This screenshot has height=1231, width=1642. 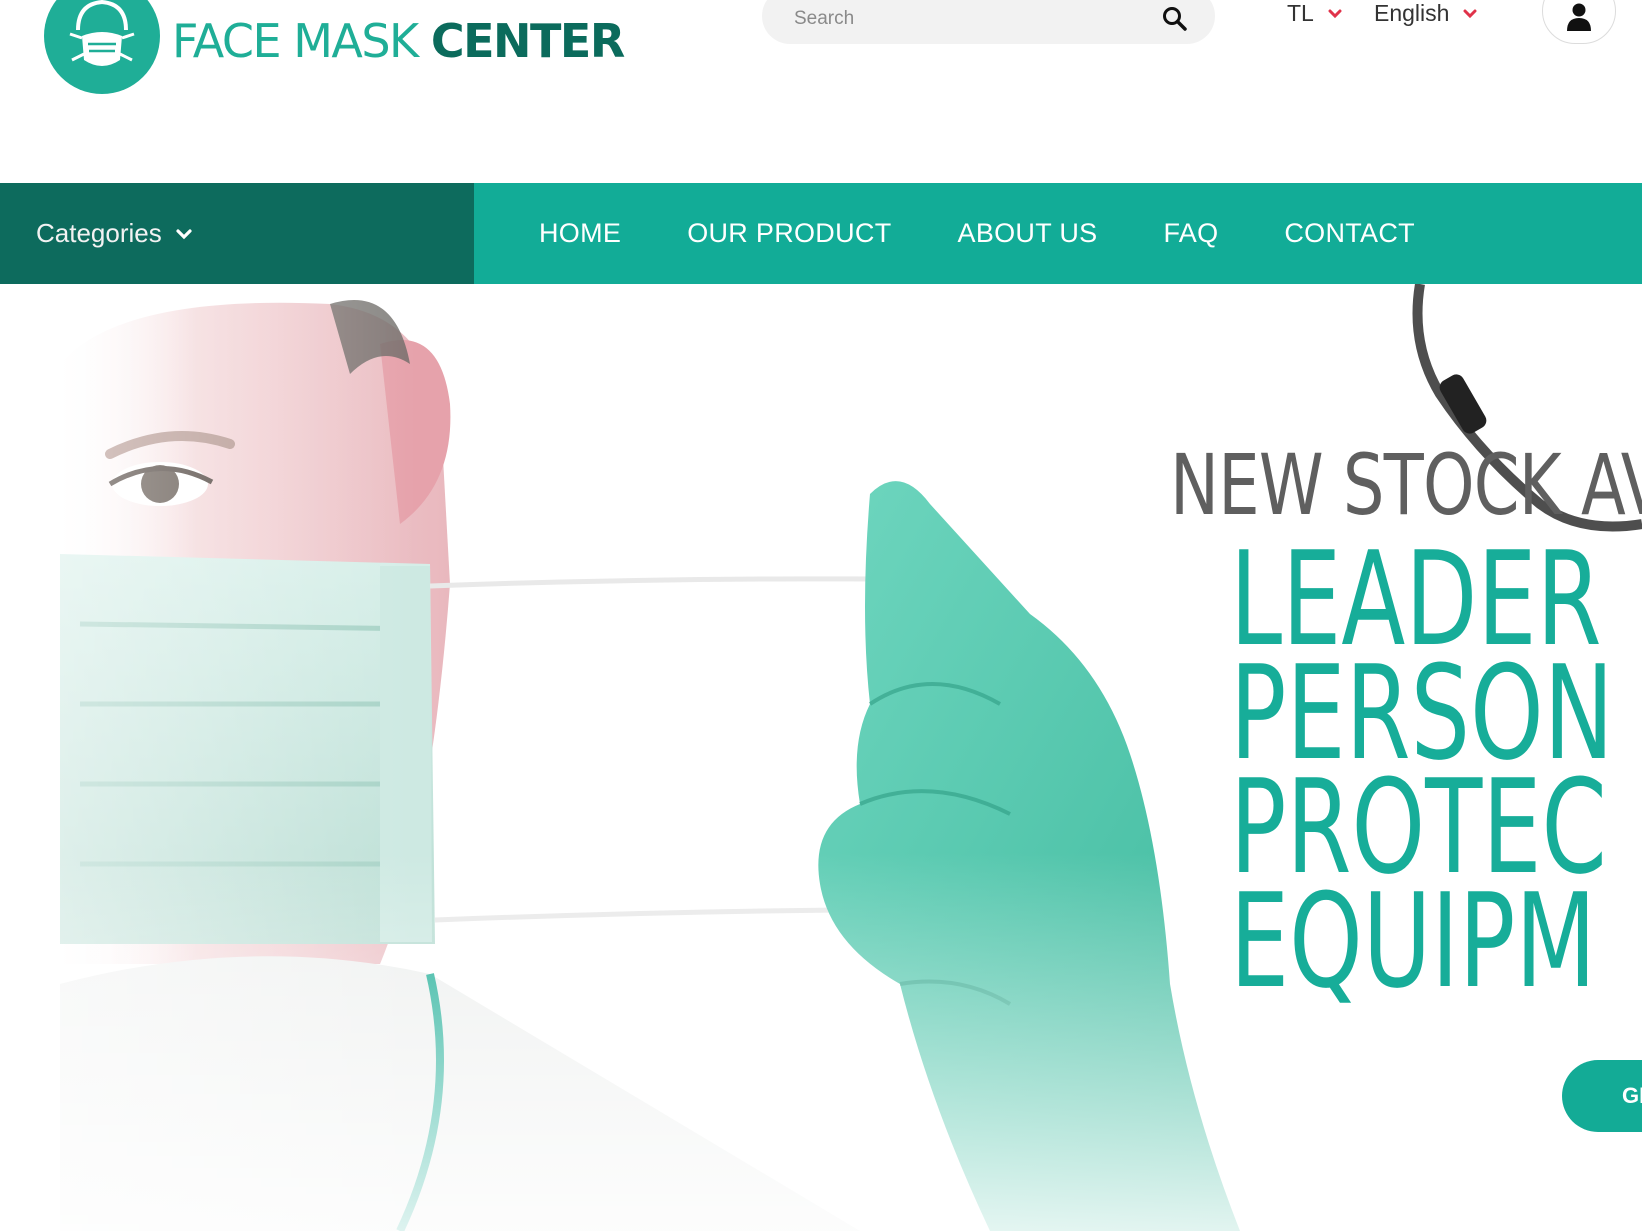 What do you see at coordinates (1300, 13) in the screenshot?
I see `currency-selected: TL` at bounding box center [1300, 13].